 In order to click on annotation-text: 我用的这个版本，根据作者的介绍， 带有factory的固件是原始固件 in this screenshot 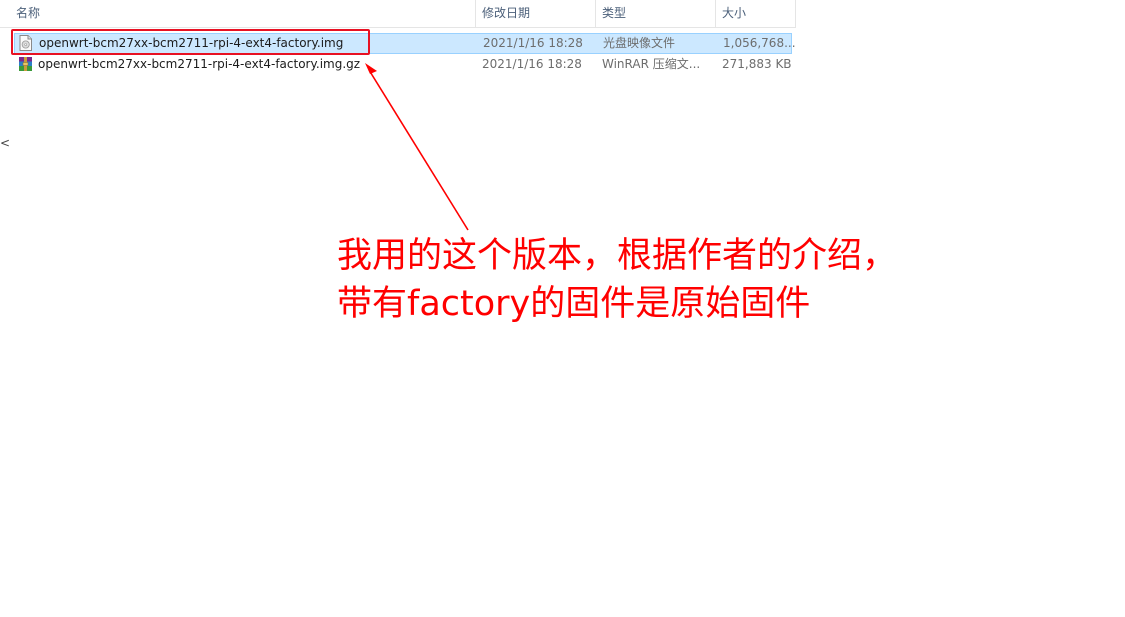, I will do `click(617, 280)`.